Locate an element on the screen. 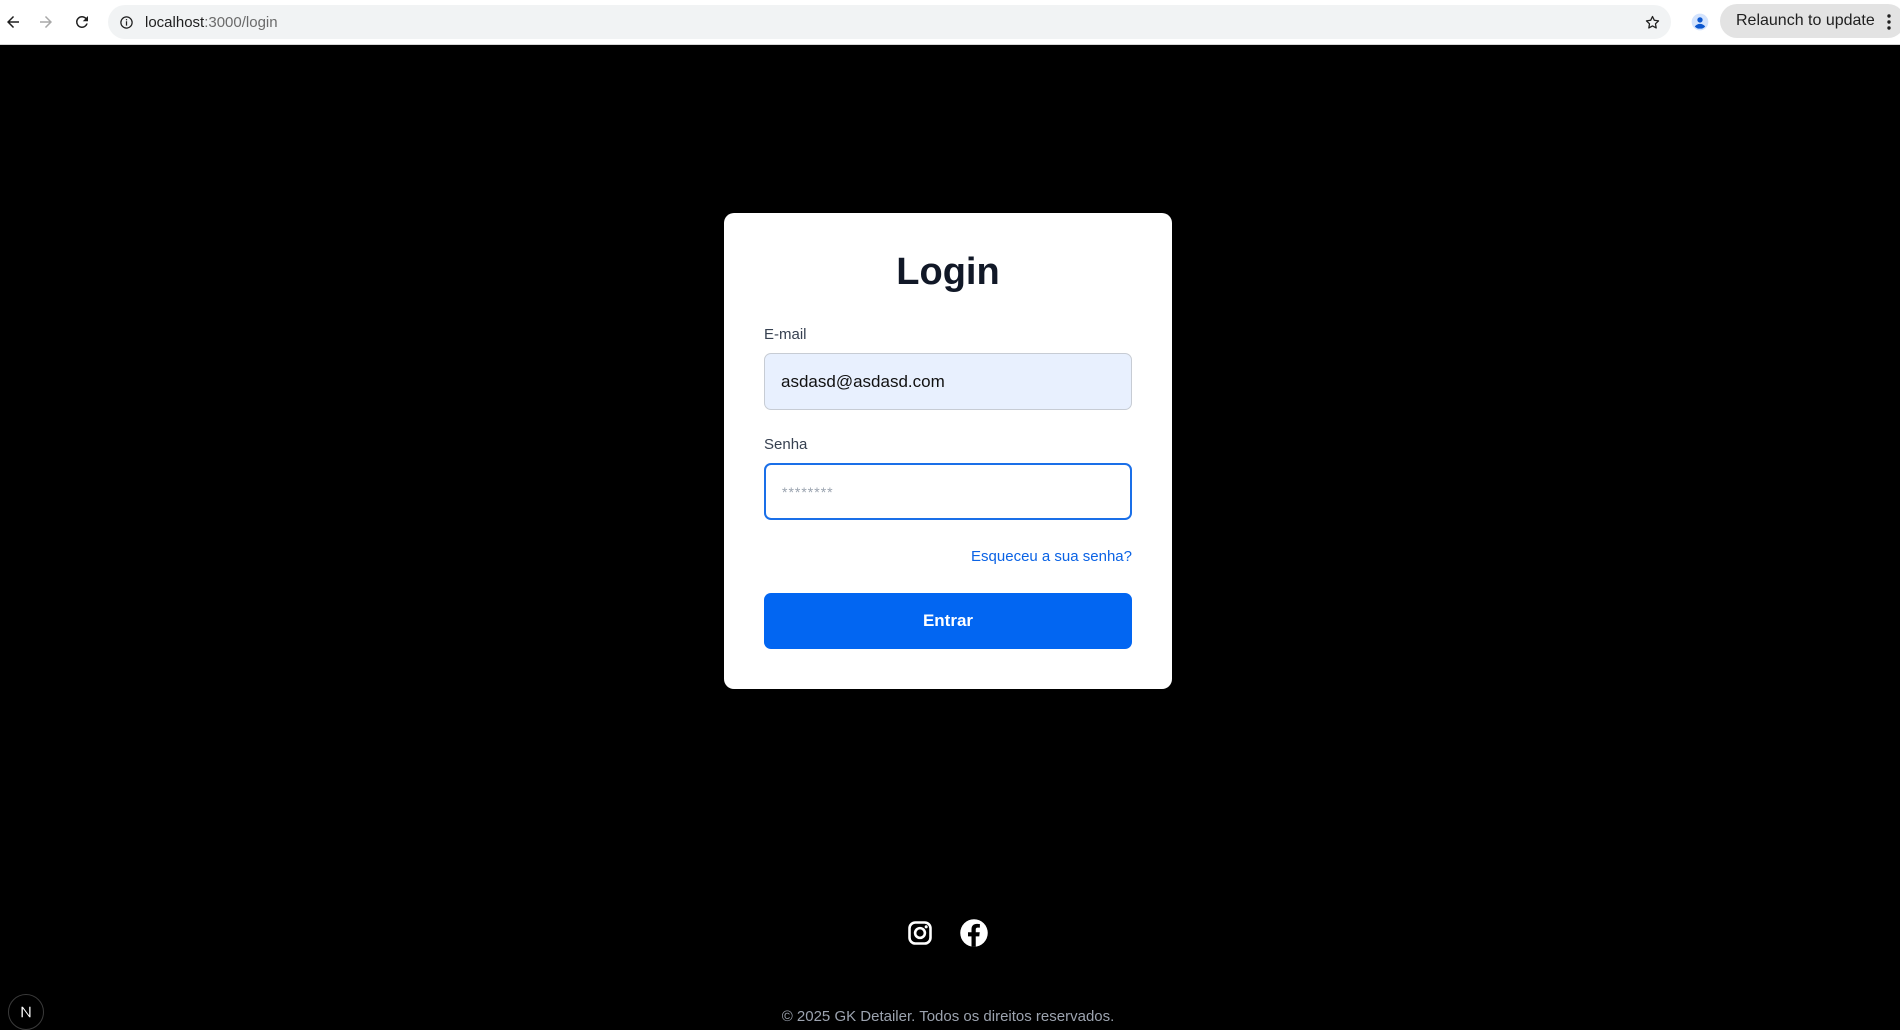  relaunch-button: Relaunch to update is located at coordinates (1810, 21).